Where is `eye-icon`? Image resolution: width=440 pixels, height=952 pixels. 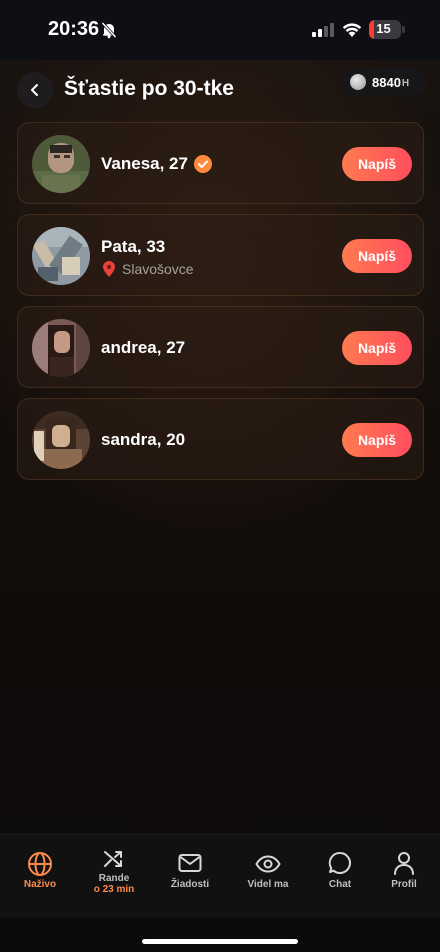 eye-icon is located at coordinates (268, 864).